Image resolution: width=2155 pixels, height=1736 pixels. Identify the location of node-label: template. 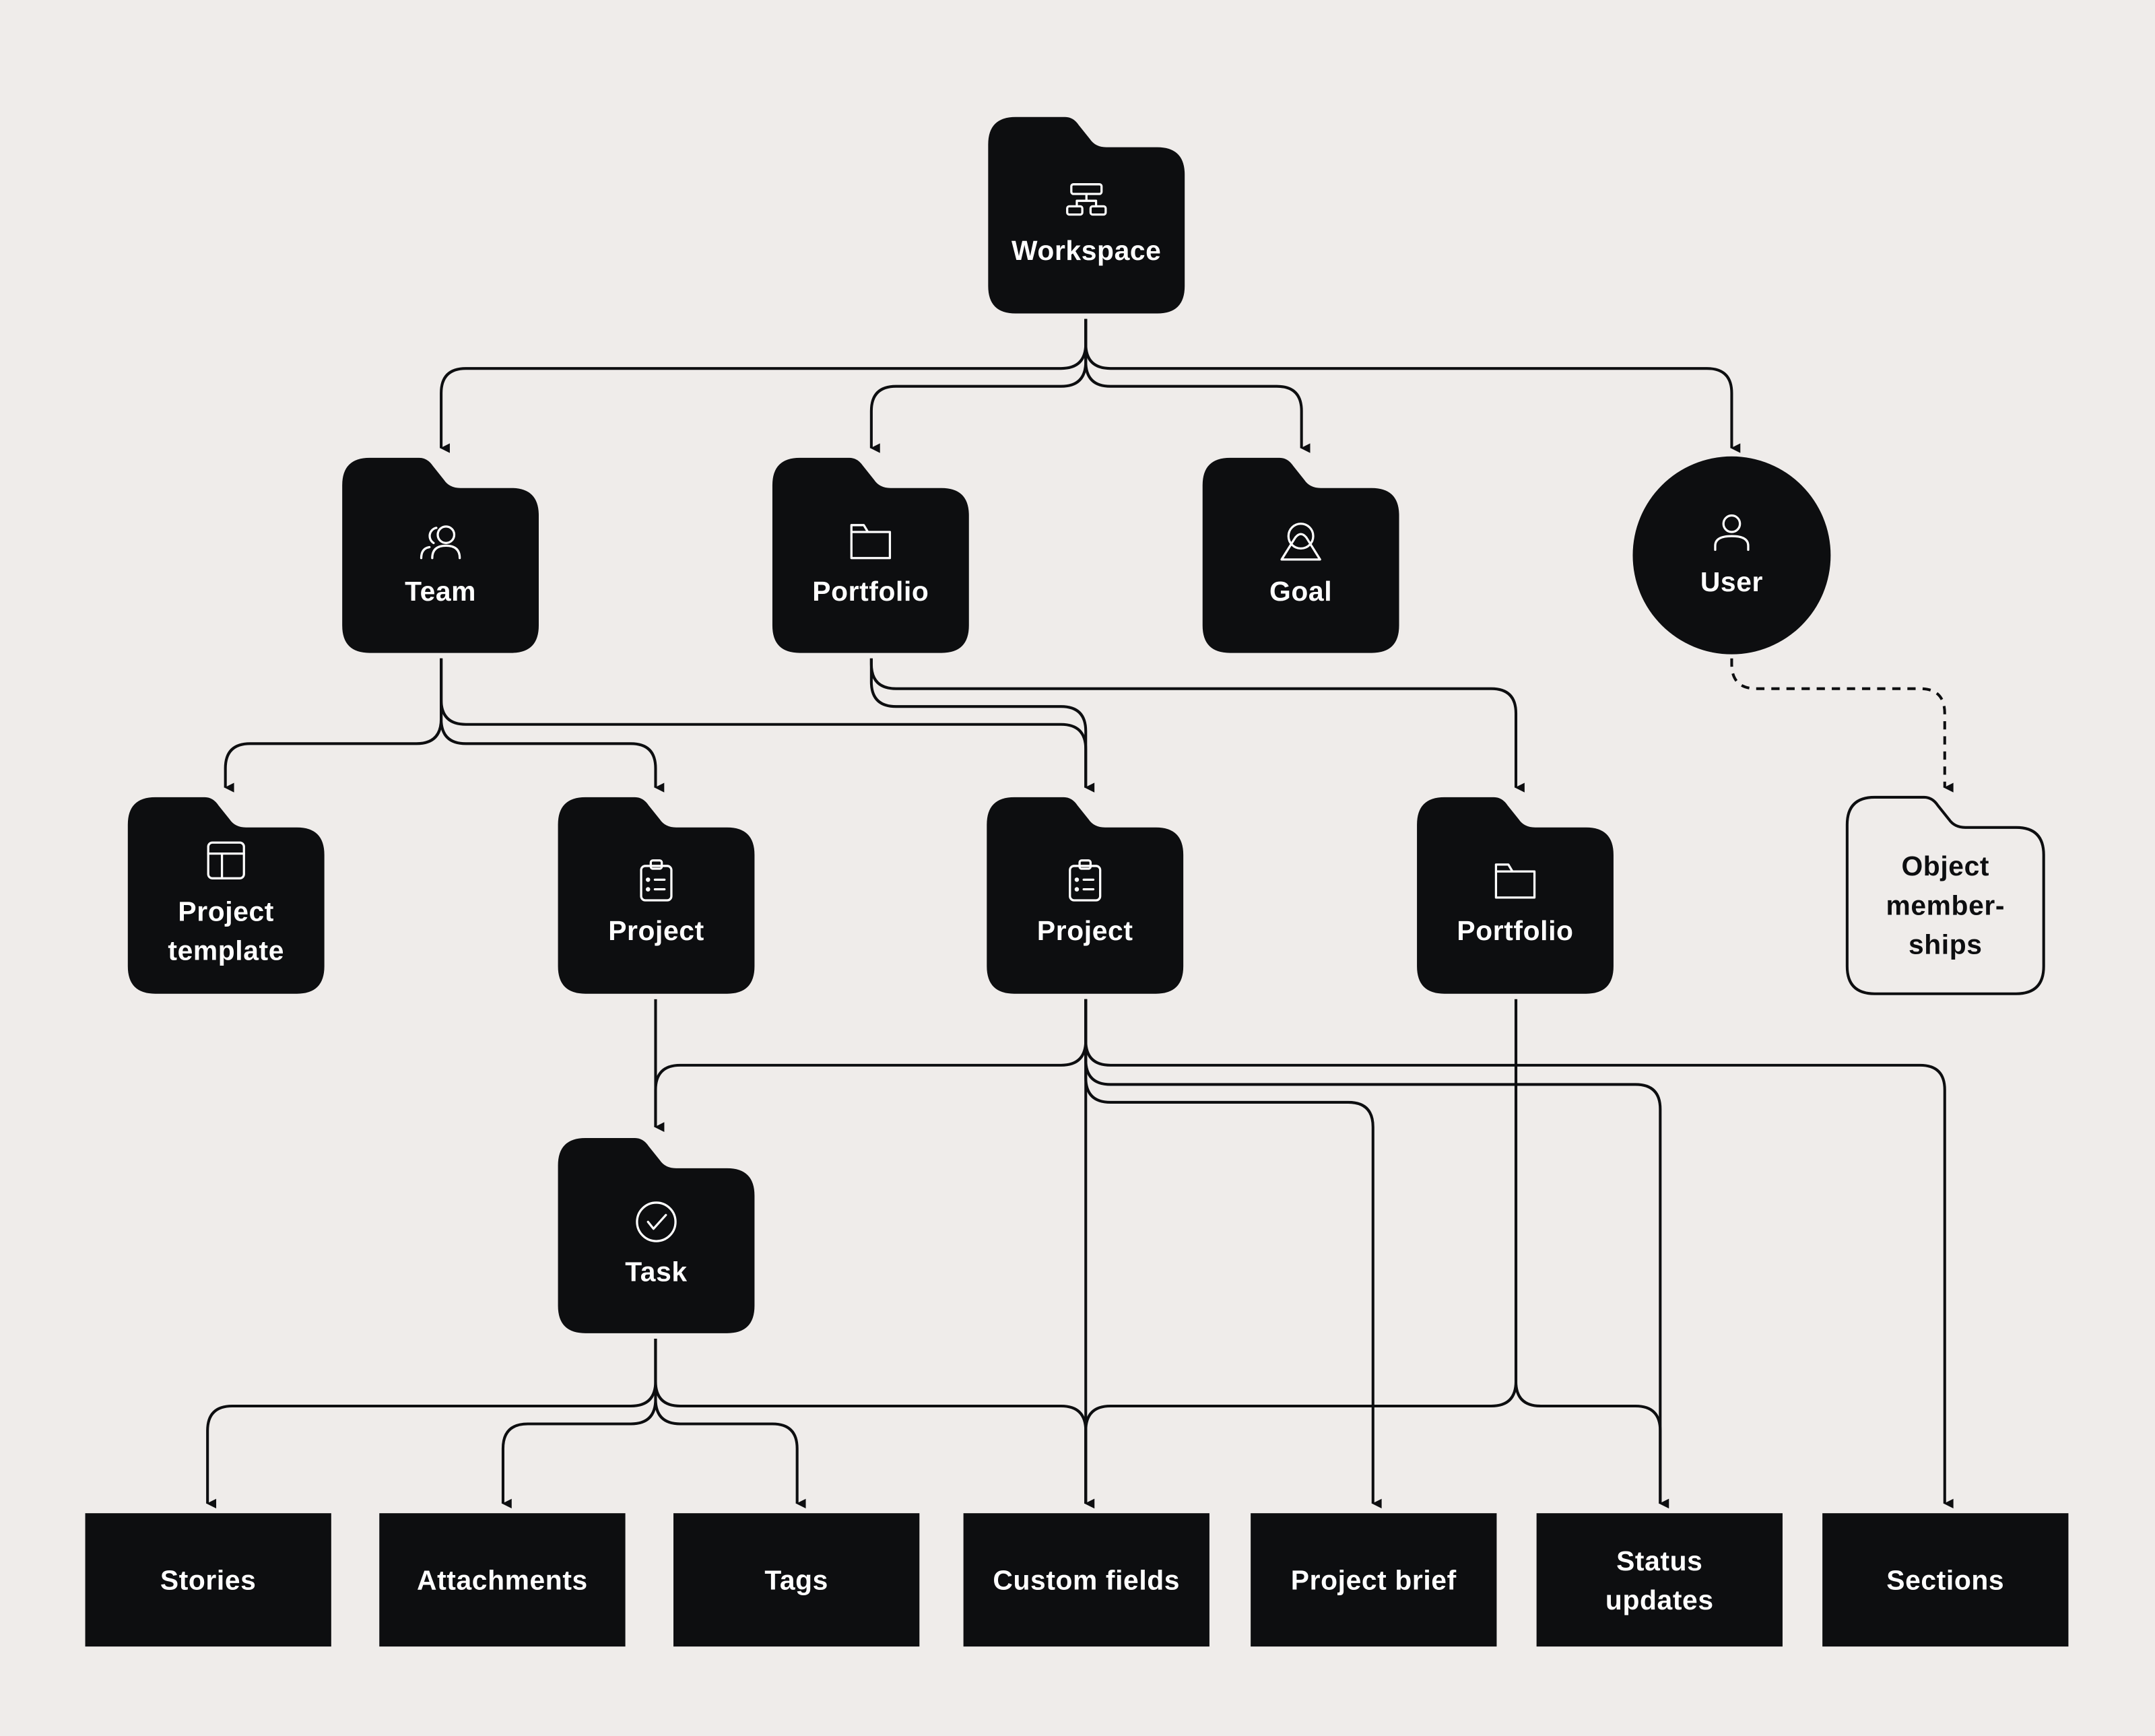
(226, 950).